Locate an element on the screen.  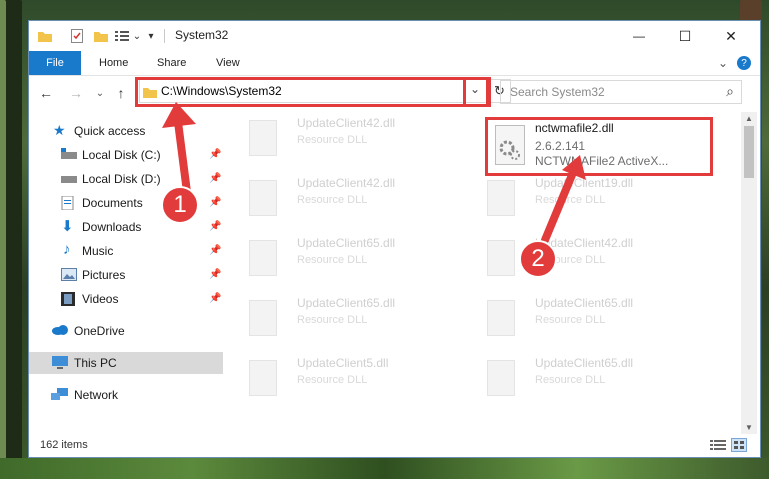
documents-icon is located at coordinates (69, 203).